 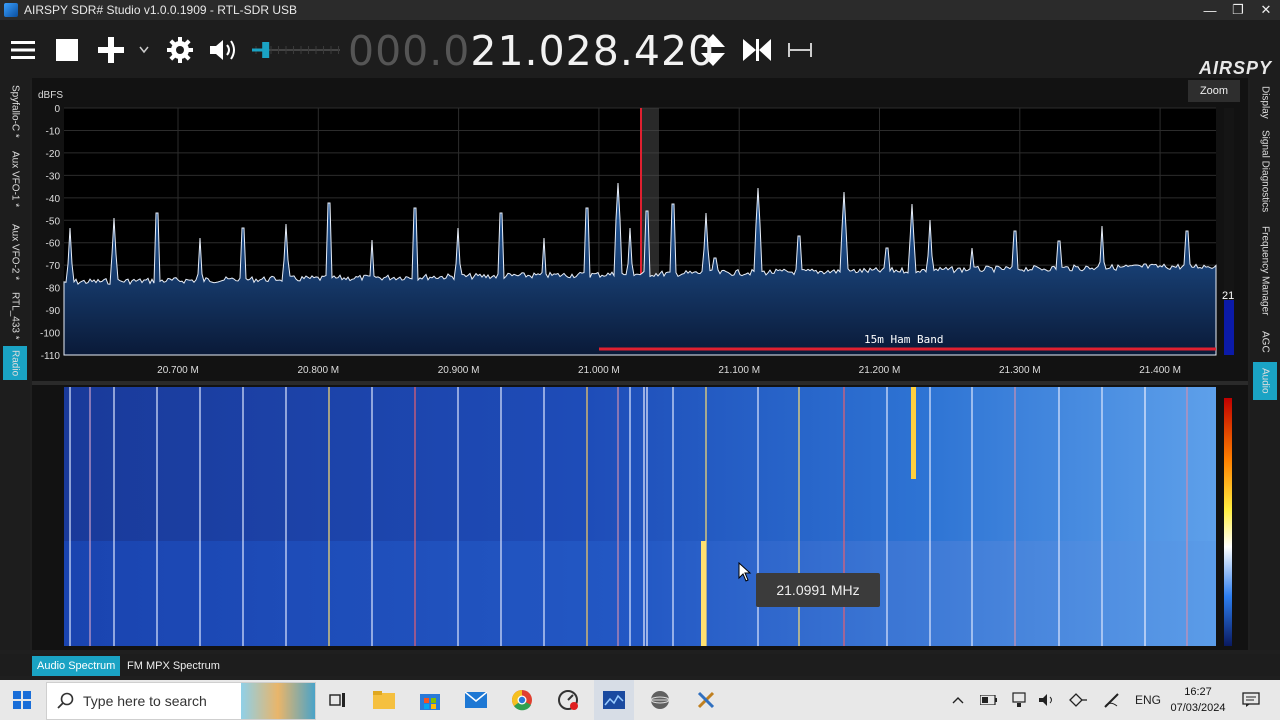 What do you see at coordinates (660, 700) in the screenshot?
I see `app-icon-globe` at bounding box center [660, 700].